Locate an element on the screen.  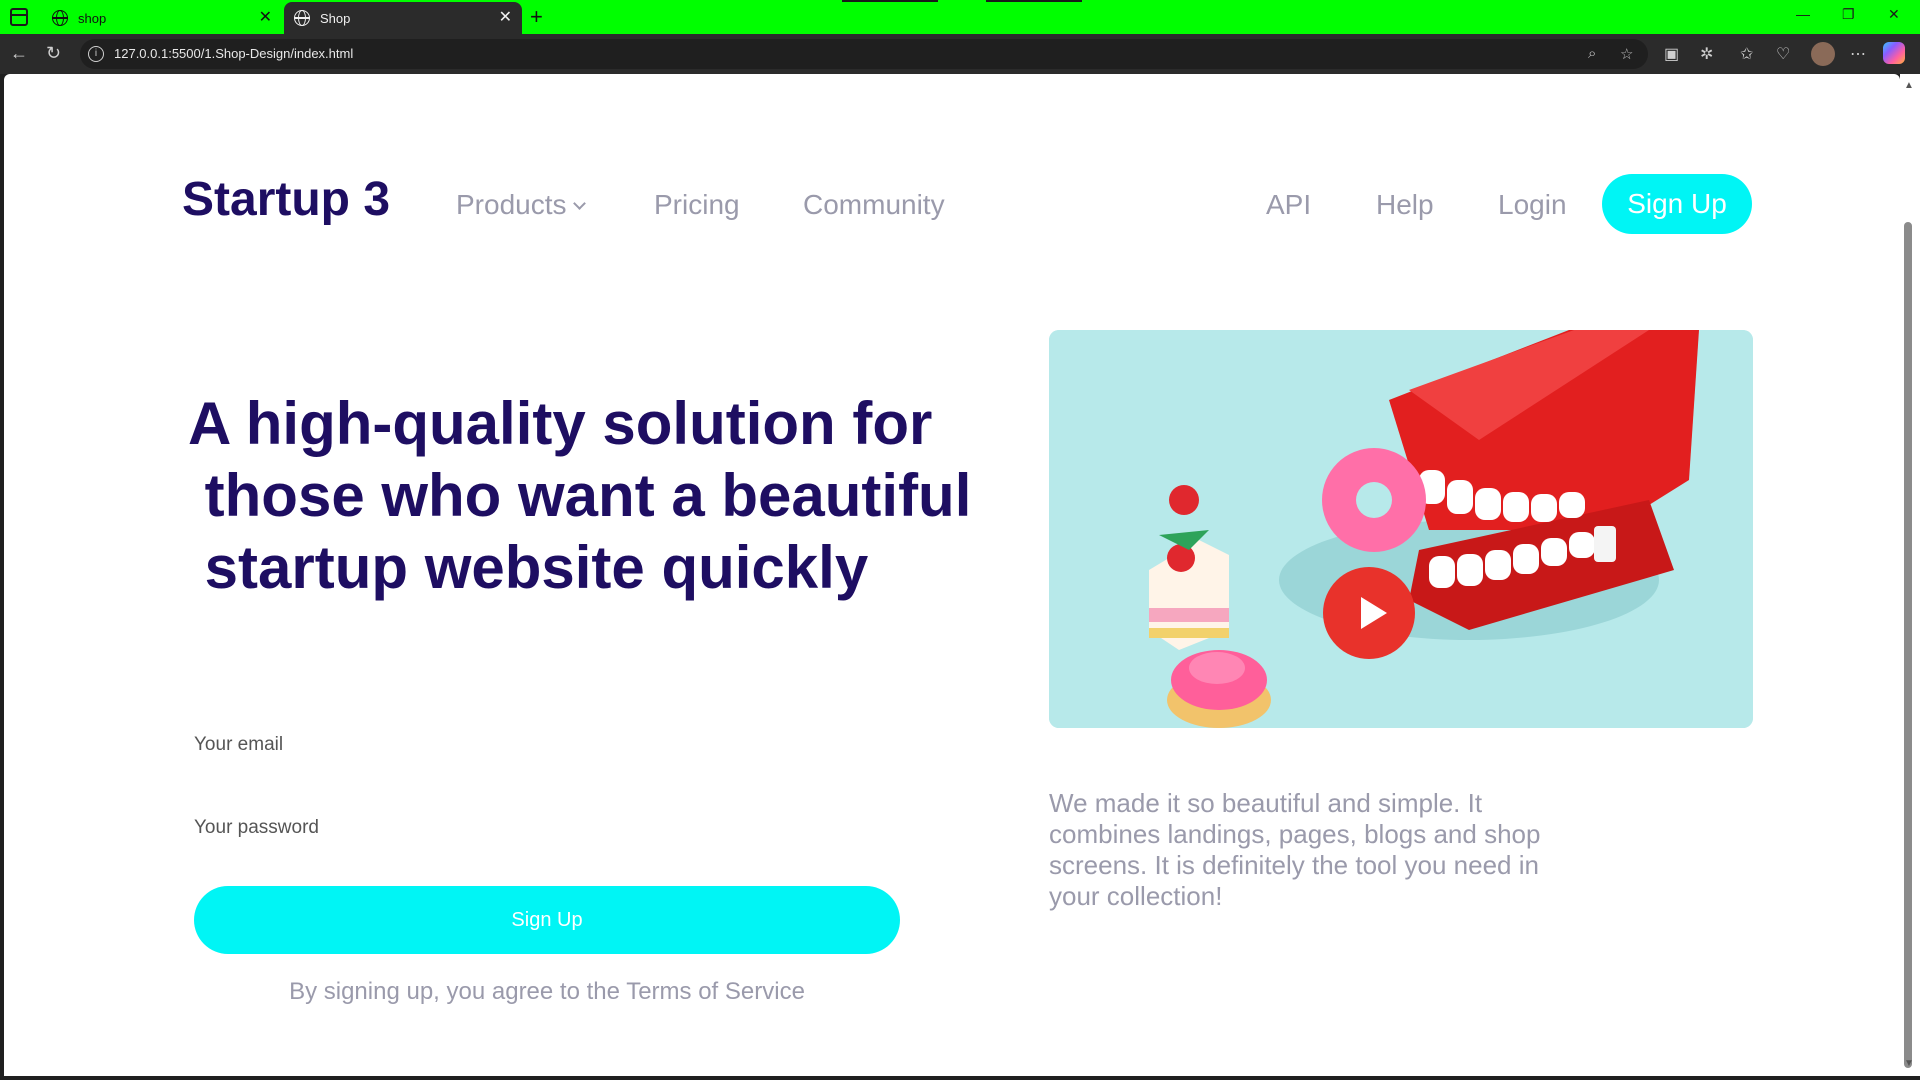
tab-title: shop is located at coordinates (92, 18).